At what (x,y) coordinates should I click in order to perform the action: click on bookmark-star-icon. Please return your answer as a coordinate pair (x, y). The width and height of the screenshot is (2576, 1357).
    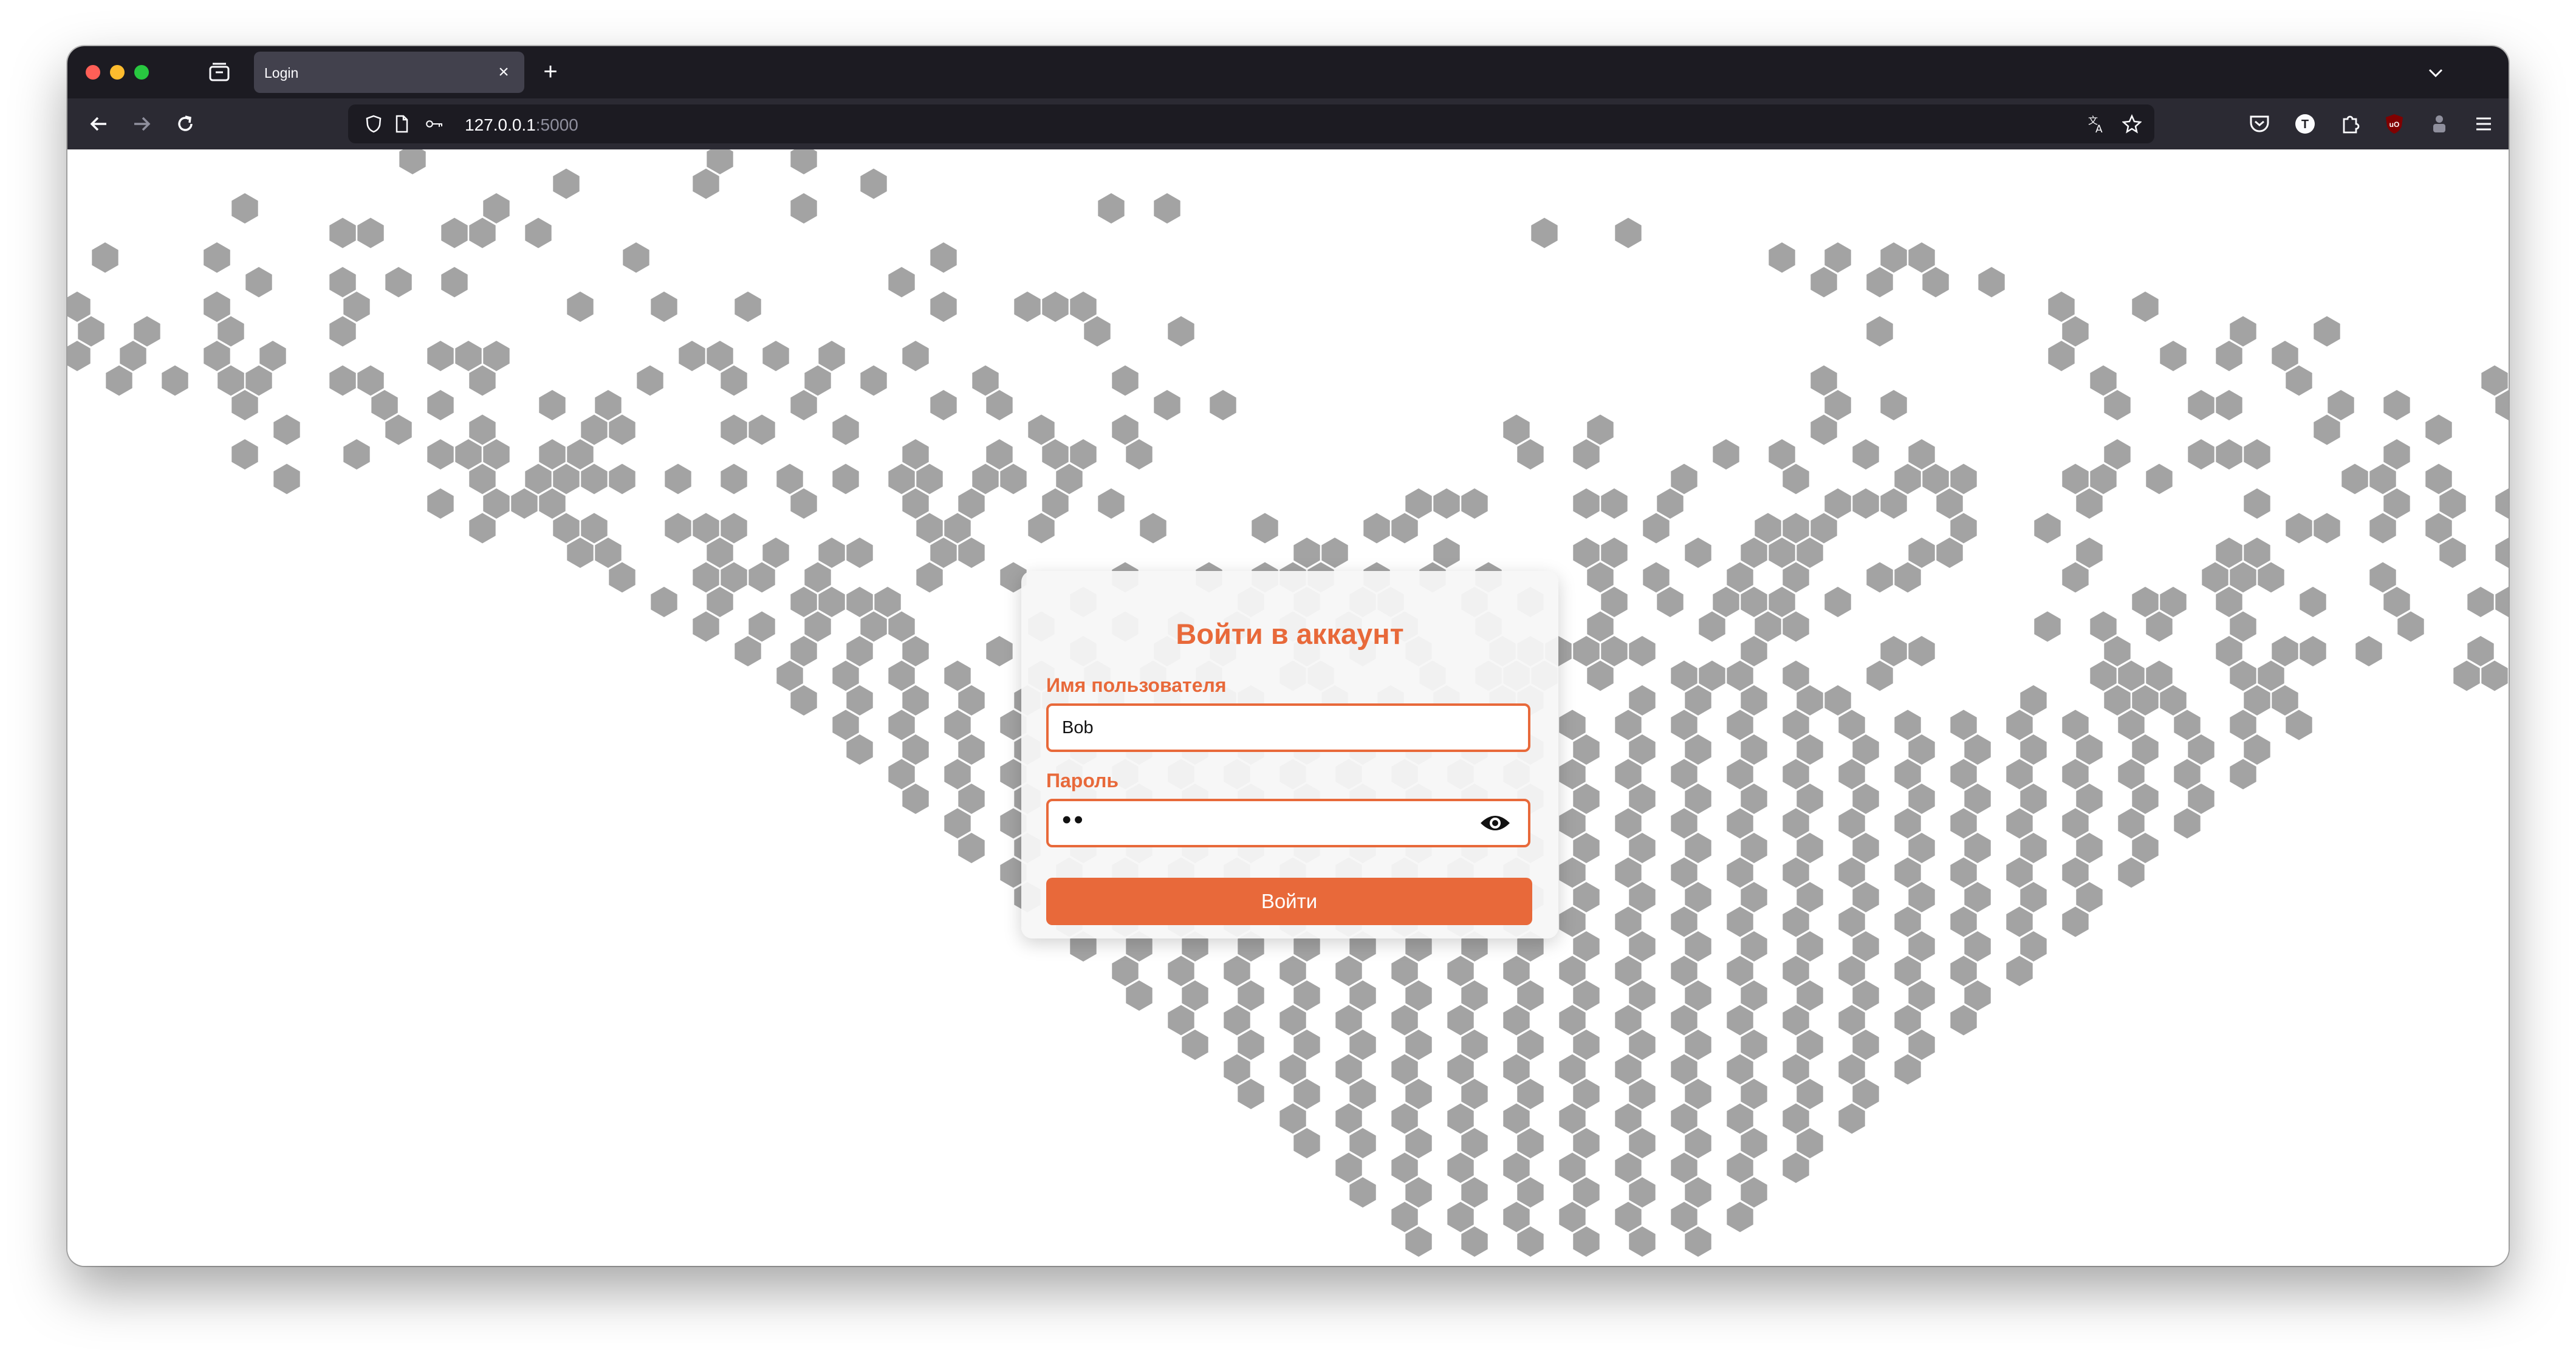
    Looking at the image, I should click on (2132, 124).